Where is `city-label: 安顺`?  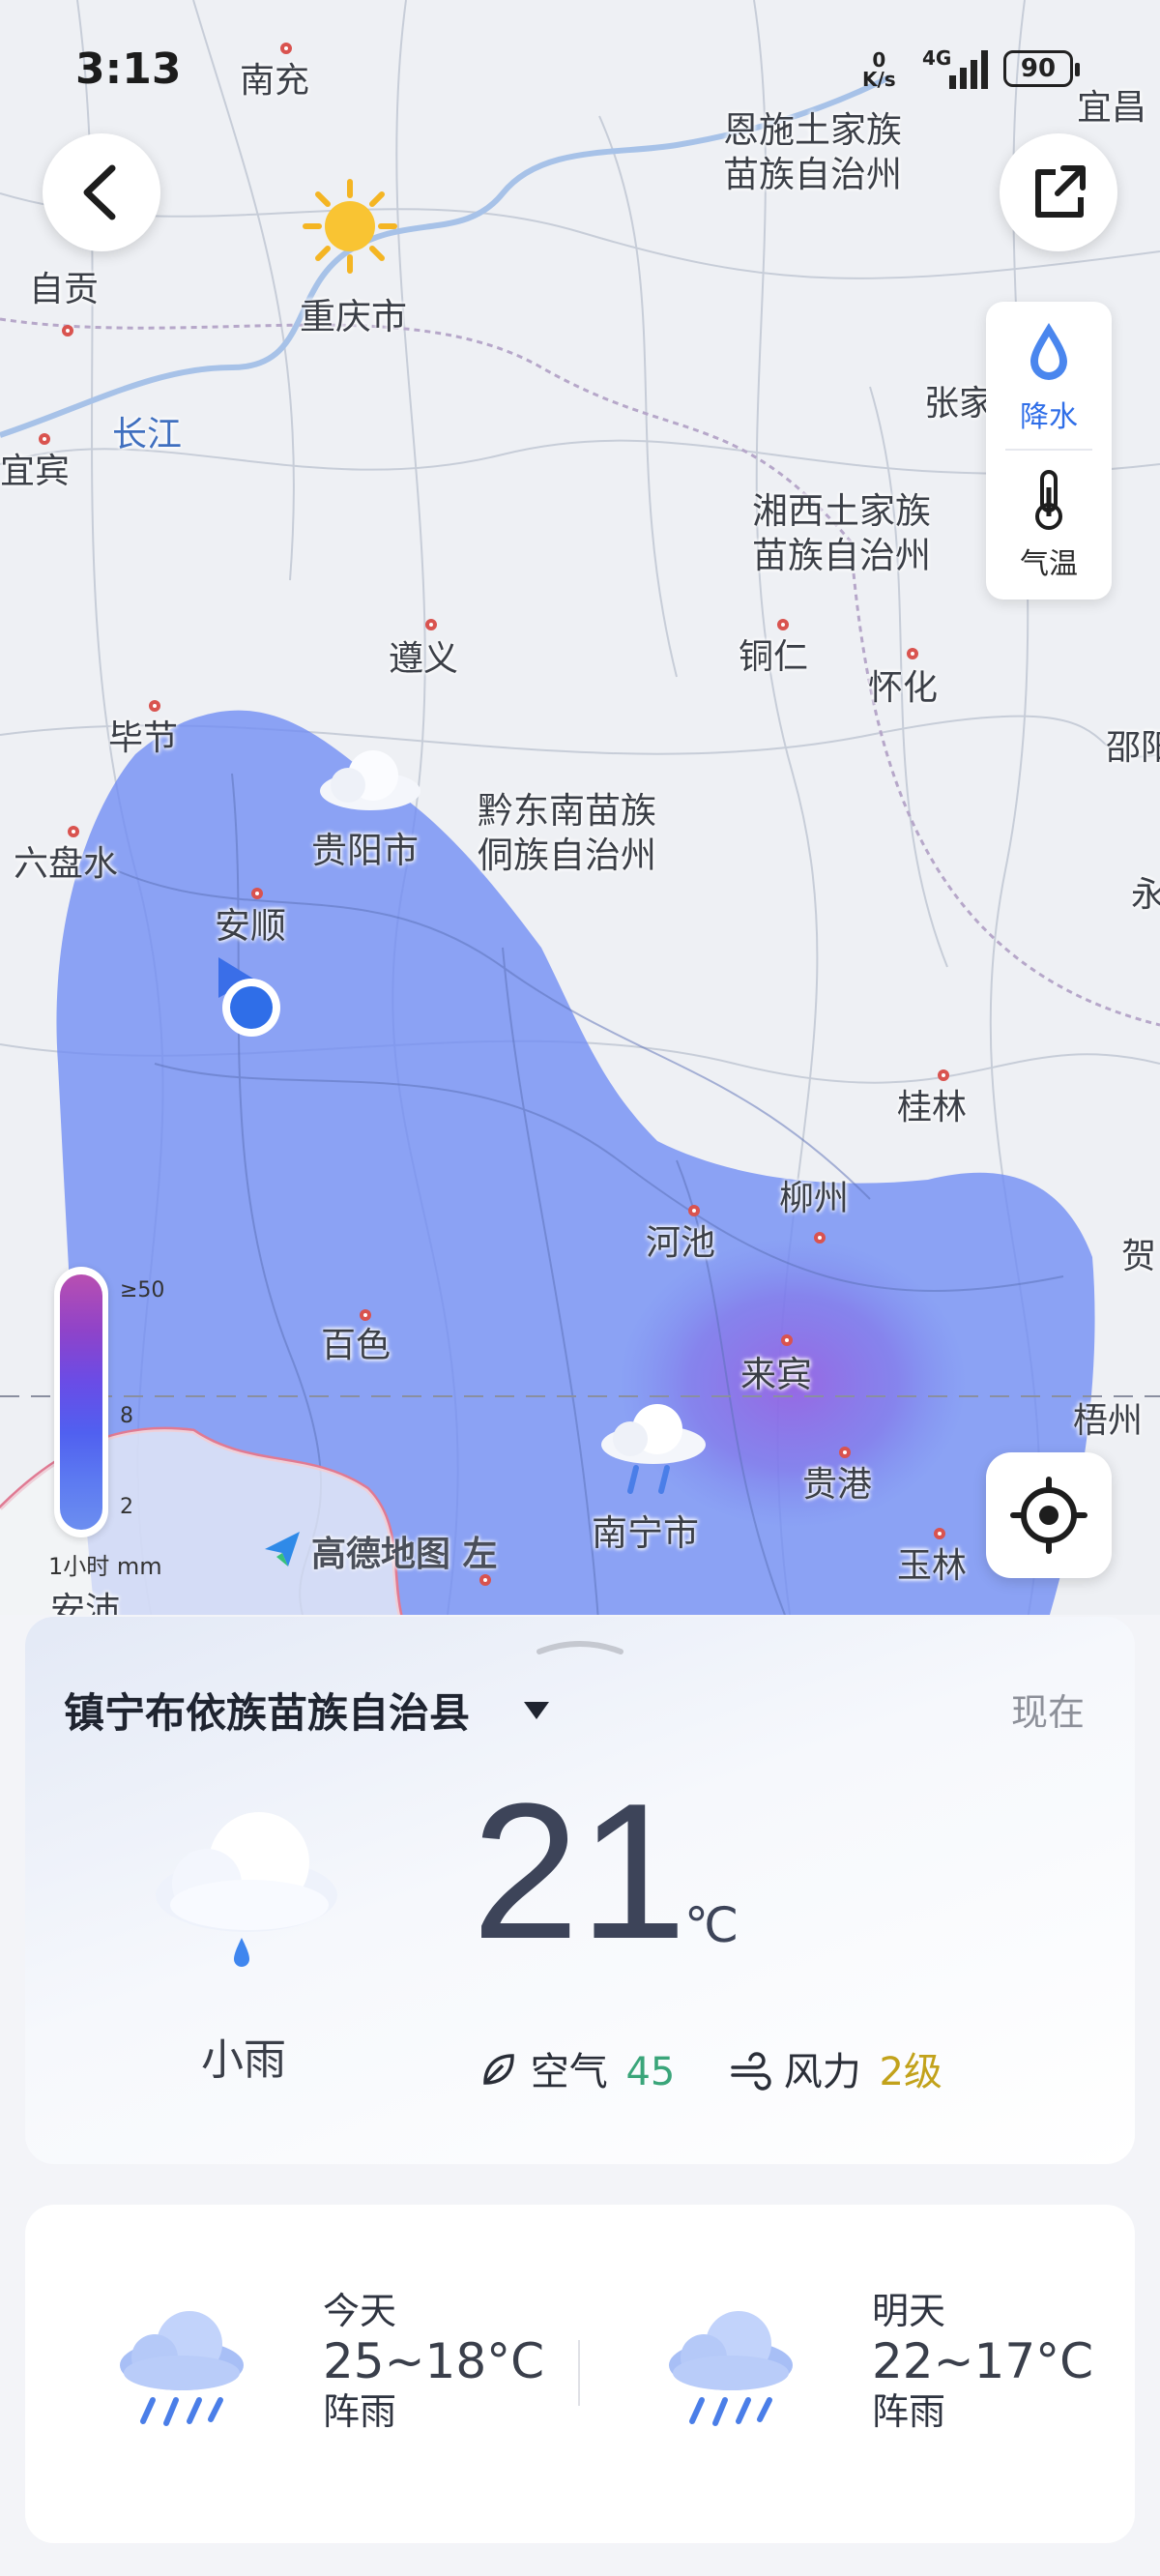 city-label: 安顺 is located at coordinates (251, 926).